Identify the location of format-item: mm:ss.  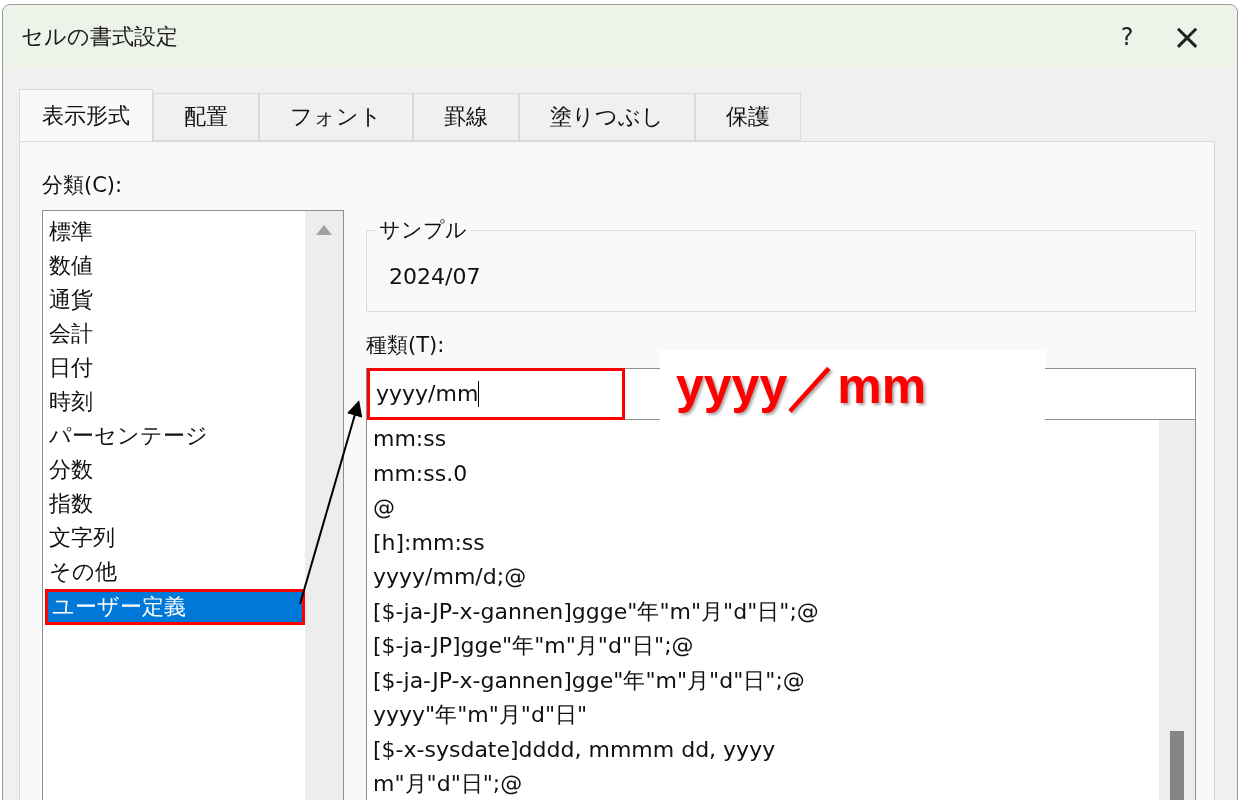
(766, 438).